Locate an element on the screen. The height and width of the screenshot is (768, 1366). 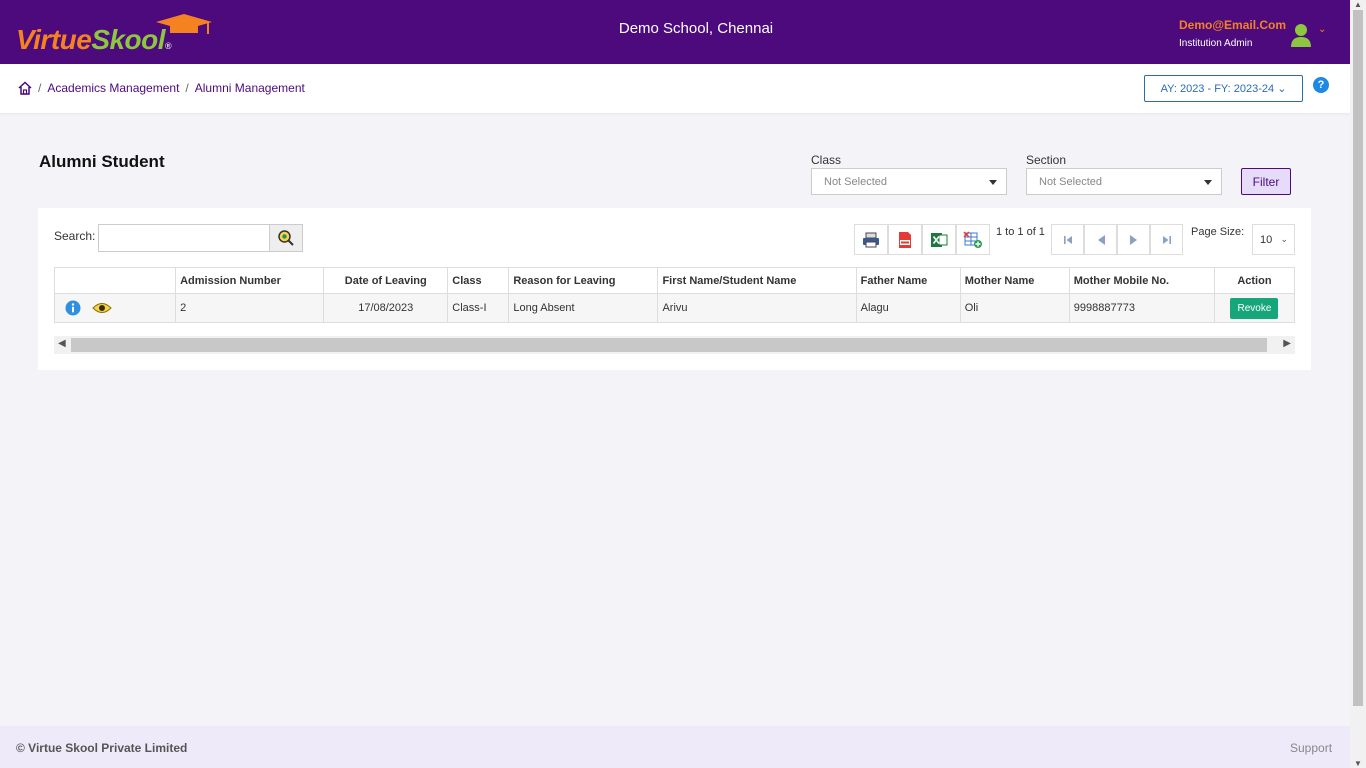
cell-date-of-leaving: 17/08/2023 is located at coordinates (386, 308).